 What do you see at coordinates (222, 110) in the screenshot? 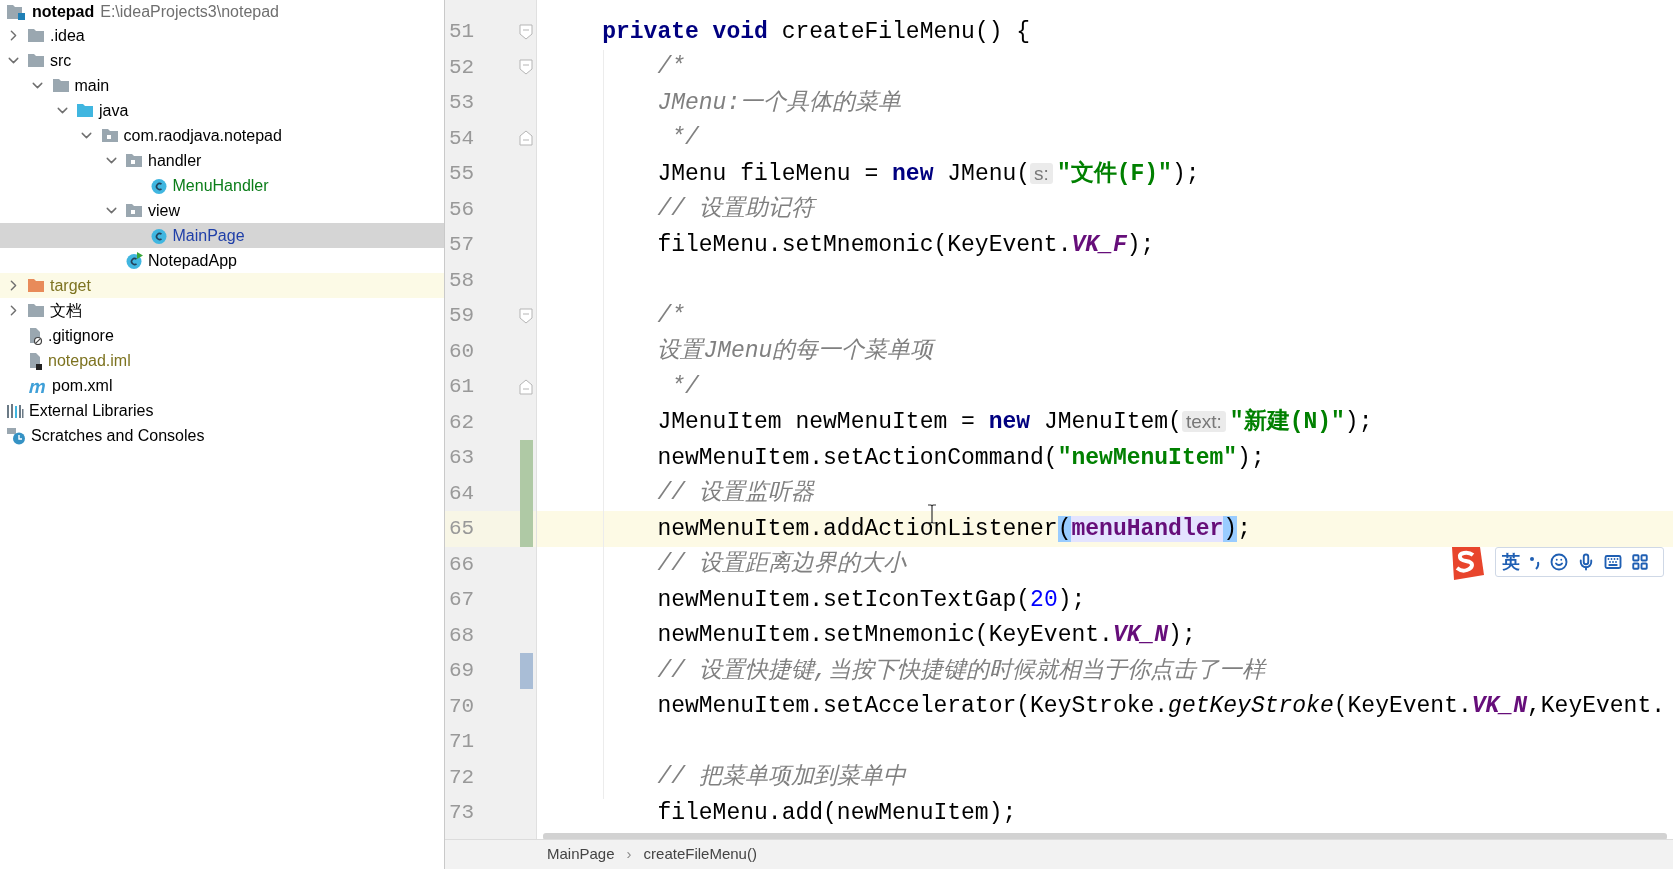
I see `tree-item: java` at bounding box center [222, 110].